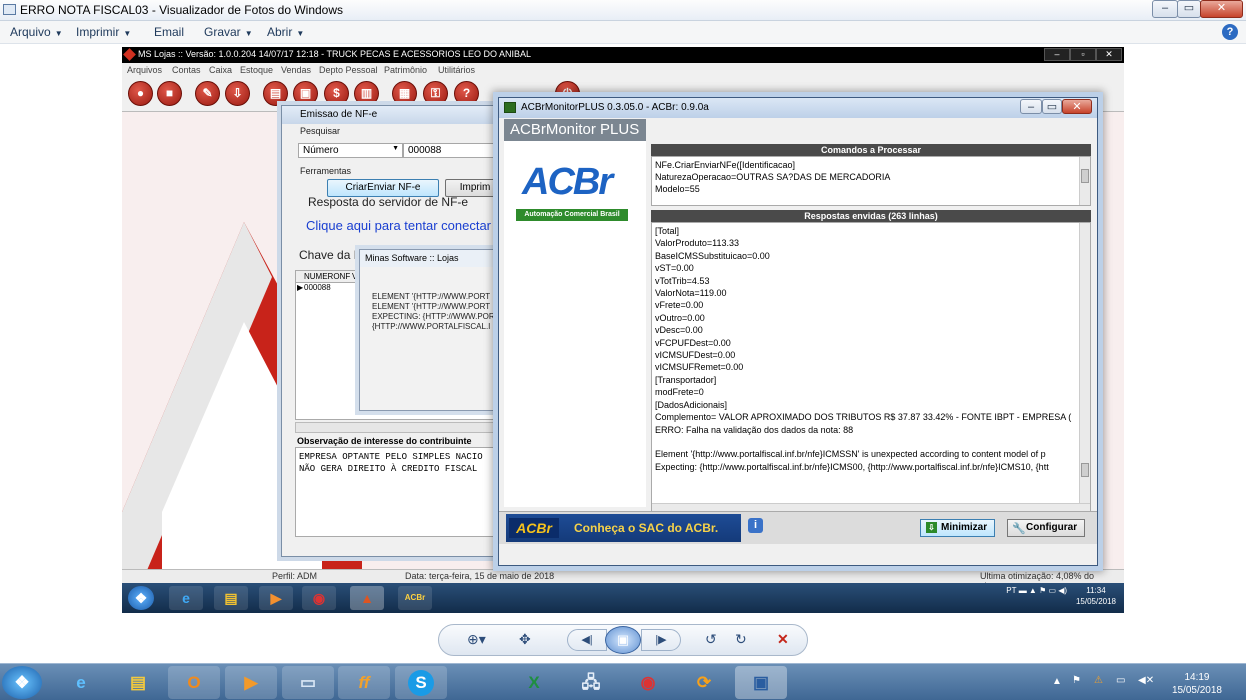 This screenshot has height=700, width=1246. Describe the element at coordinates (623, 528) in the screenshot. I see `sac-banner: ACBr Conheça o SAC do ACBr.` at that location.